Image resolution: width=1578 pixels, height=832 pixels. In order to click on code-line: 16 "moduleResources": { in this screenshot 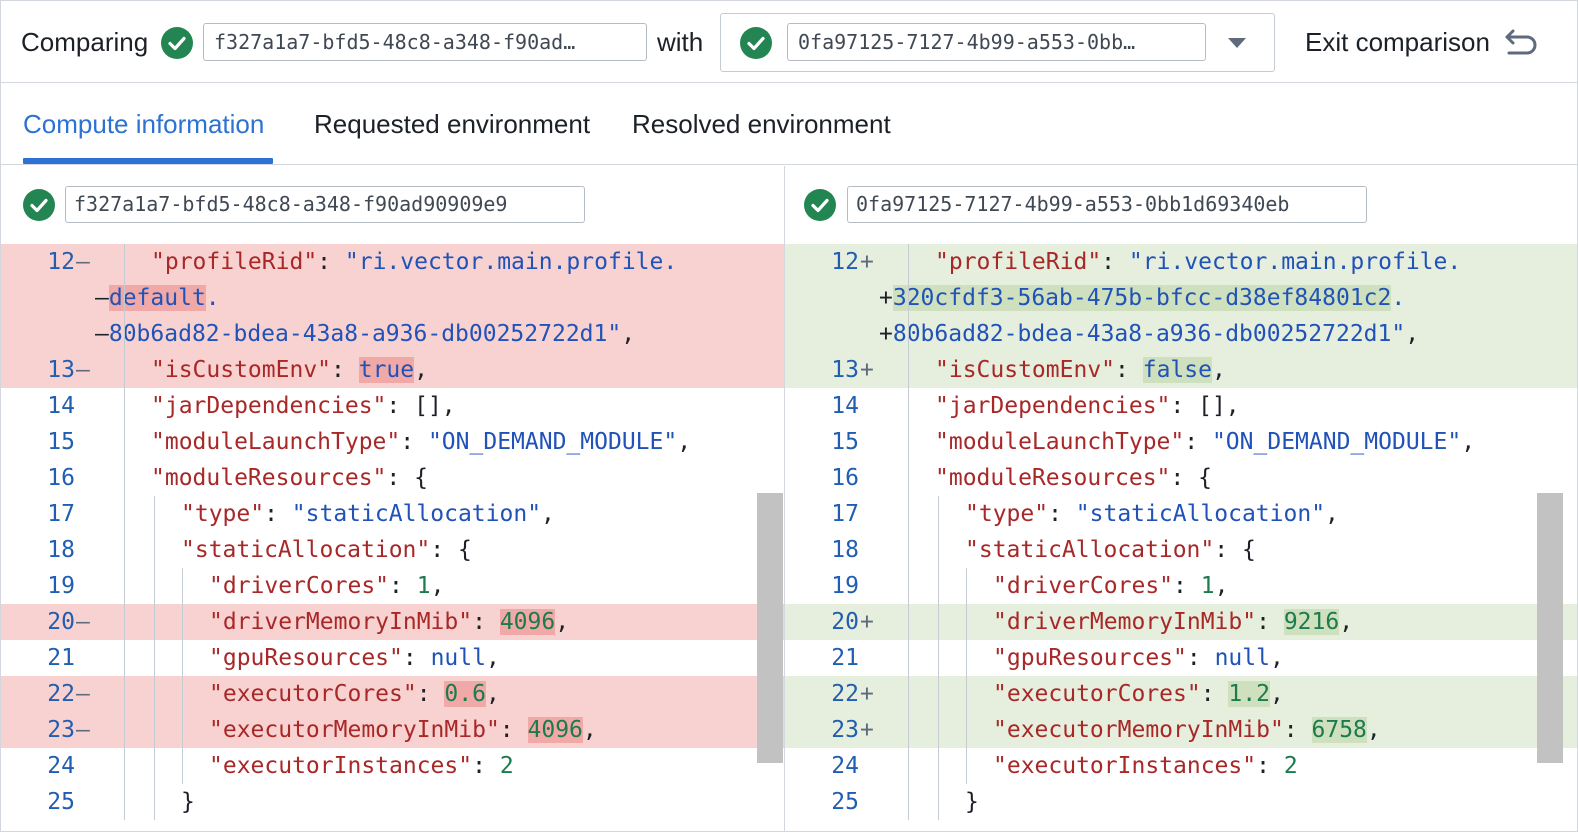, I will do `click(1181, 478)`.